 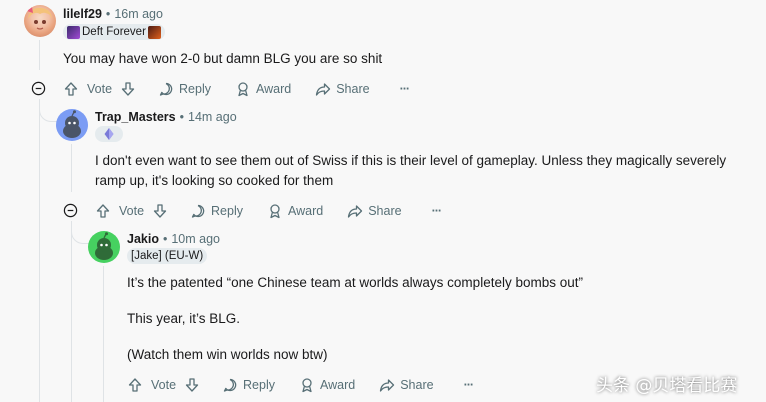 I want to click on comment-timestamp: 16m ago, so click(x=138, y=14).